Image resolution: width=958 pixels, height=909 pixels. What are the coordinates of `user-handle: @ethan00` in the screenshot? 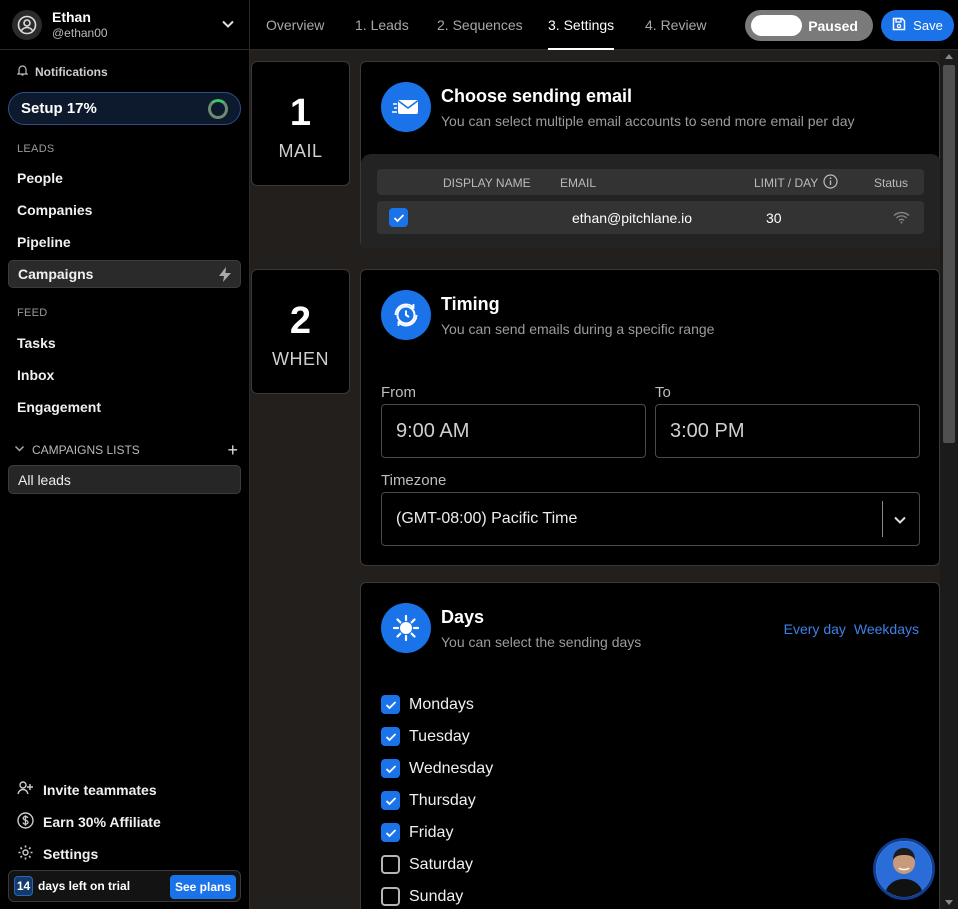 It's located at (80, 32).